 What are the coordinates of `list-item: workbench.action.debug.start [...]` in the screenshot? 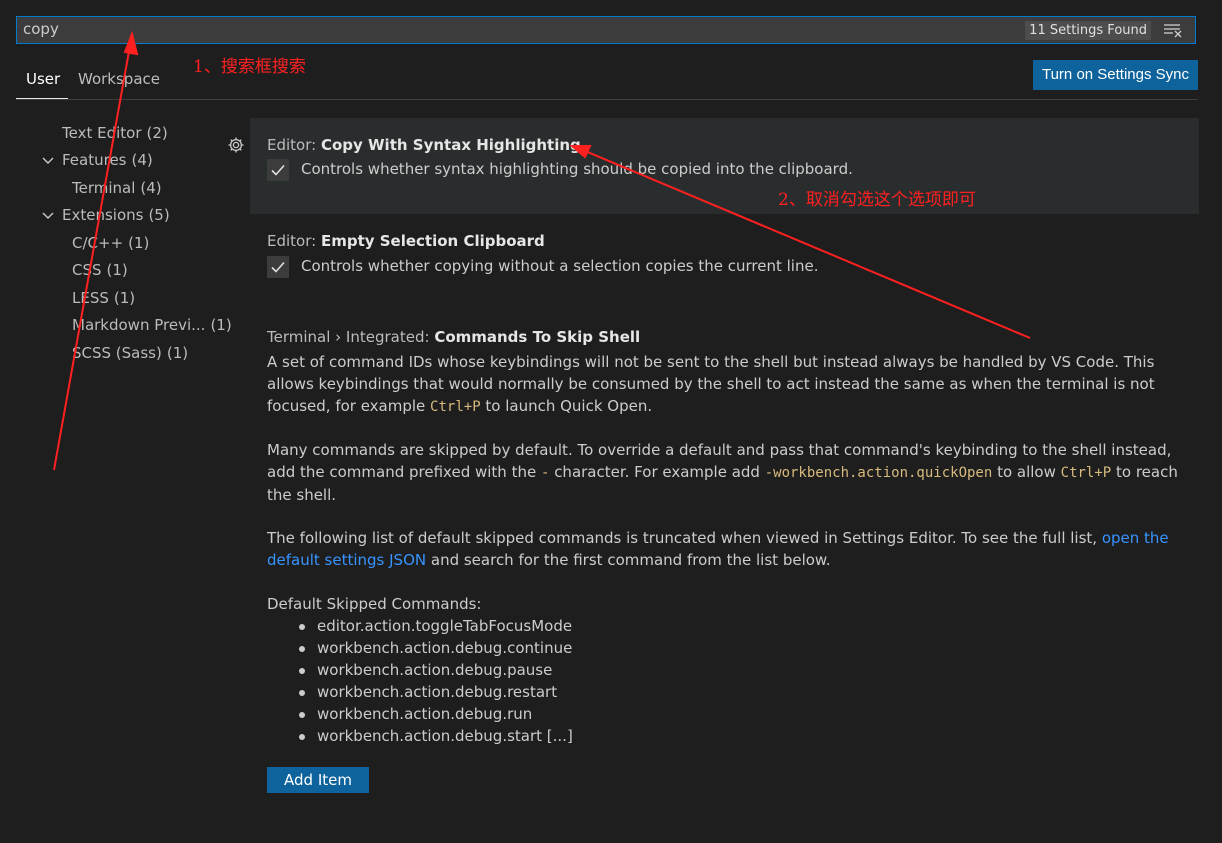 It's located at (445, 736).